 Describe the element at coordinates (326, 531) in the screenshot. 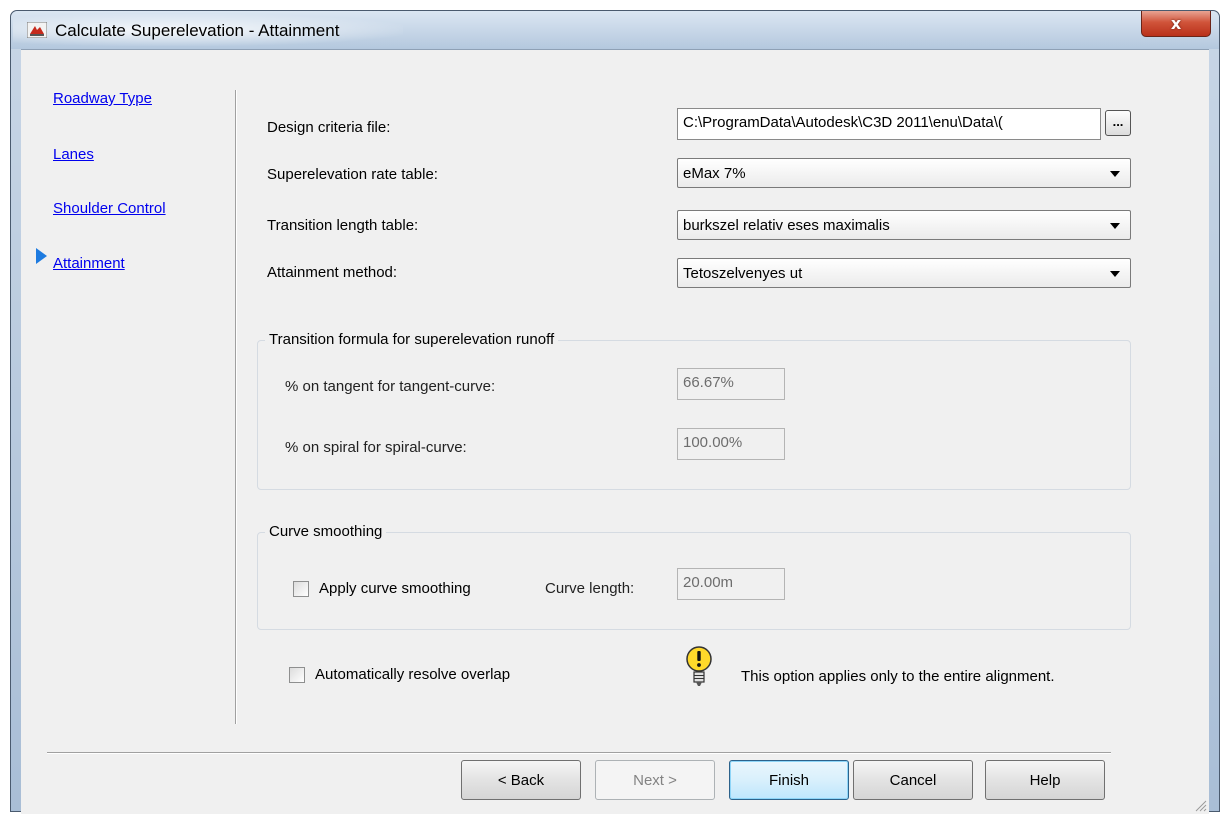

I see `curve-smoothing-title: Curve smoothing` at that location.